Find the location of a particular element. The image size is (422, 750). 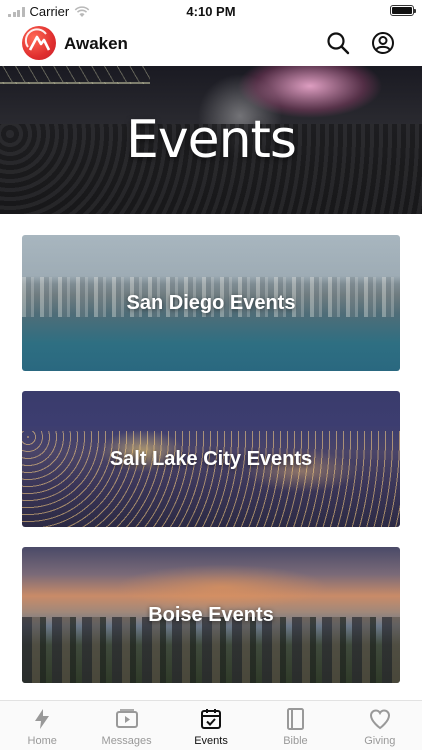

tab-label: Bible is located at coordinates (295, 741).